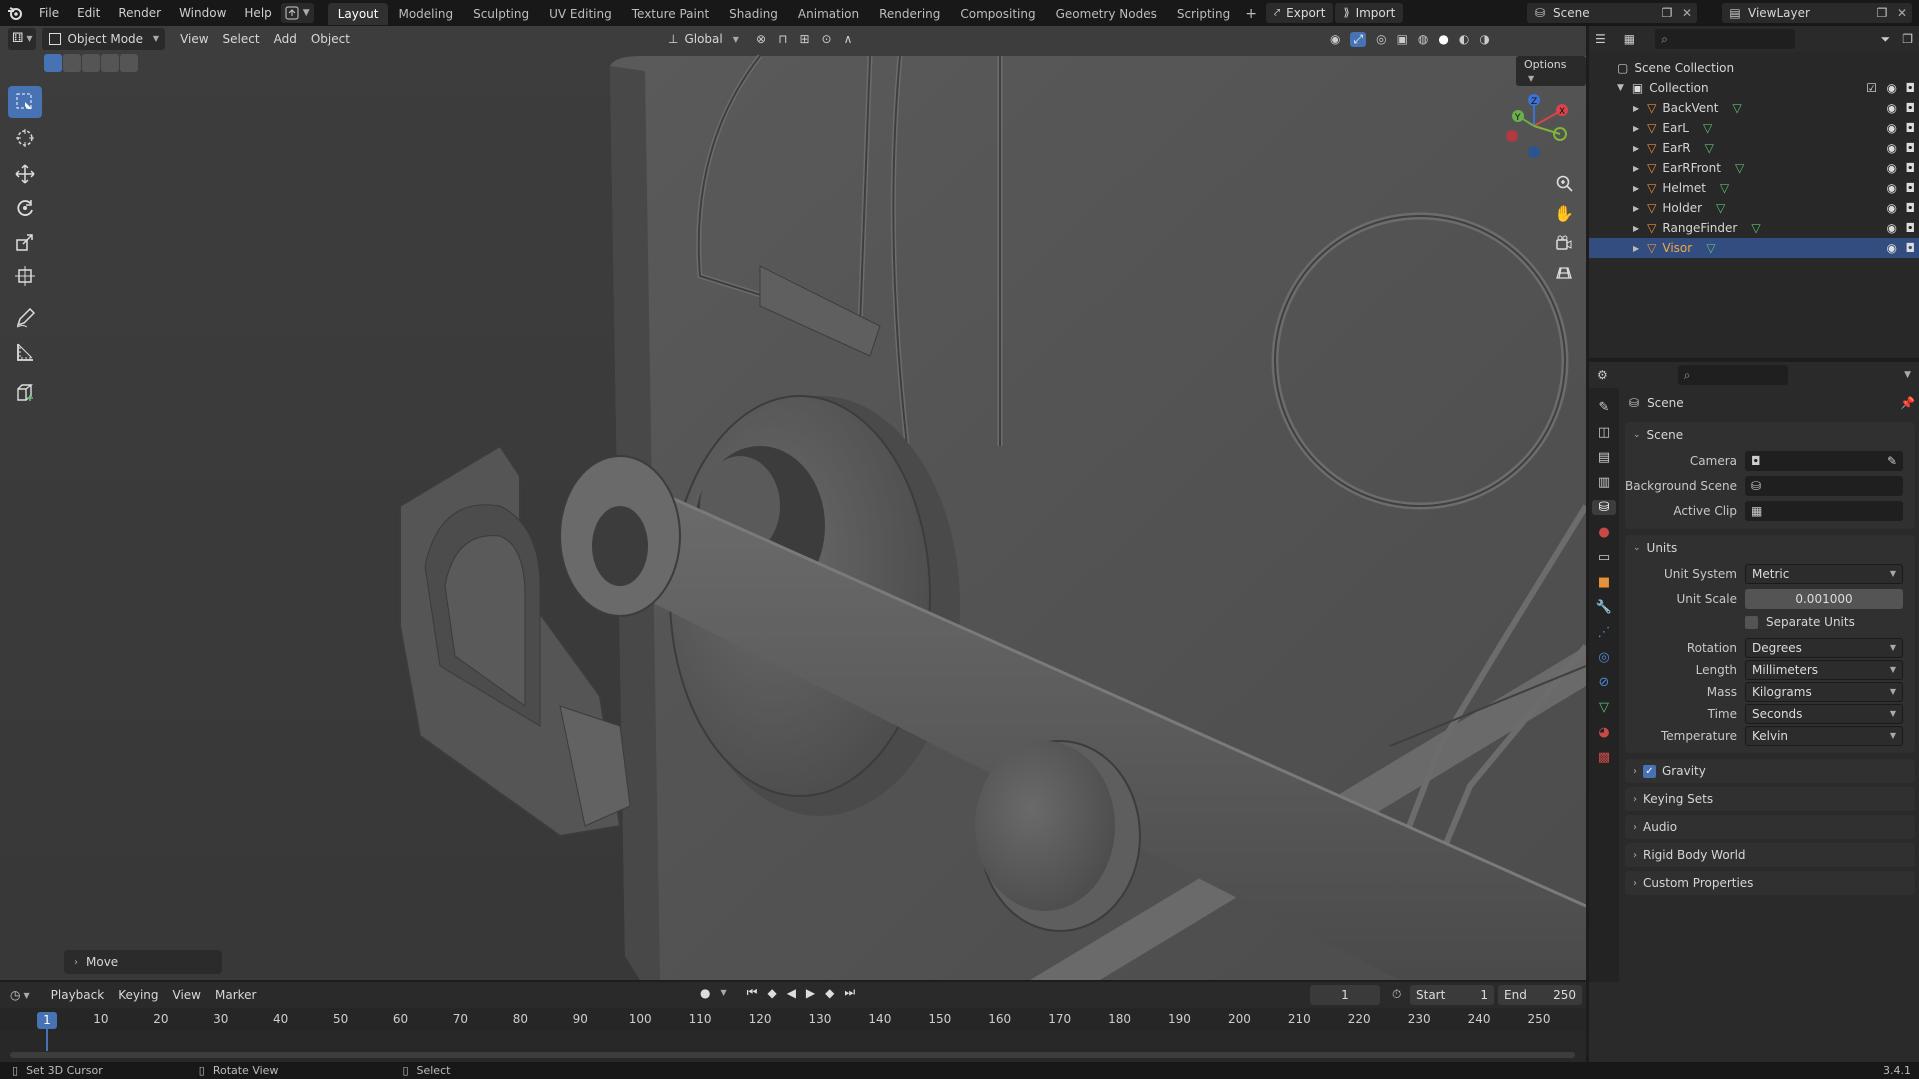 This screenshot has height=1079, width=1919. Describe the element at coordinates (25, 352) in the screenshot. I see `measure-tool` at that location.